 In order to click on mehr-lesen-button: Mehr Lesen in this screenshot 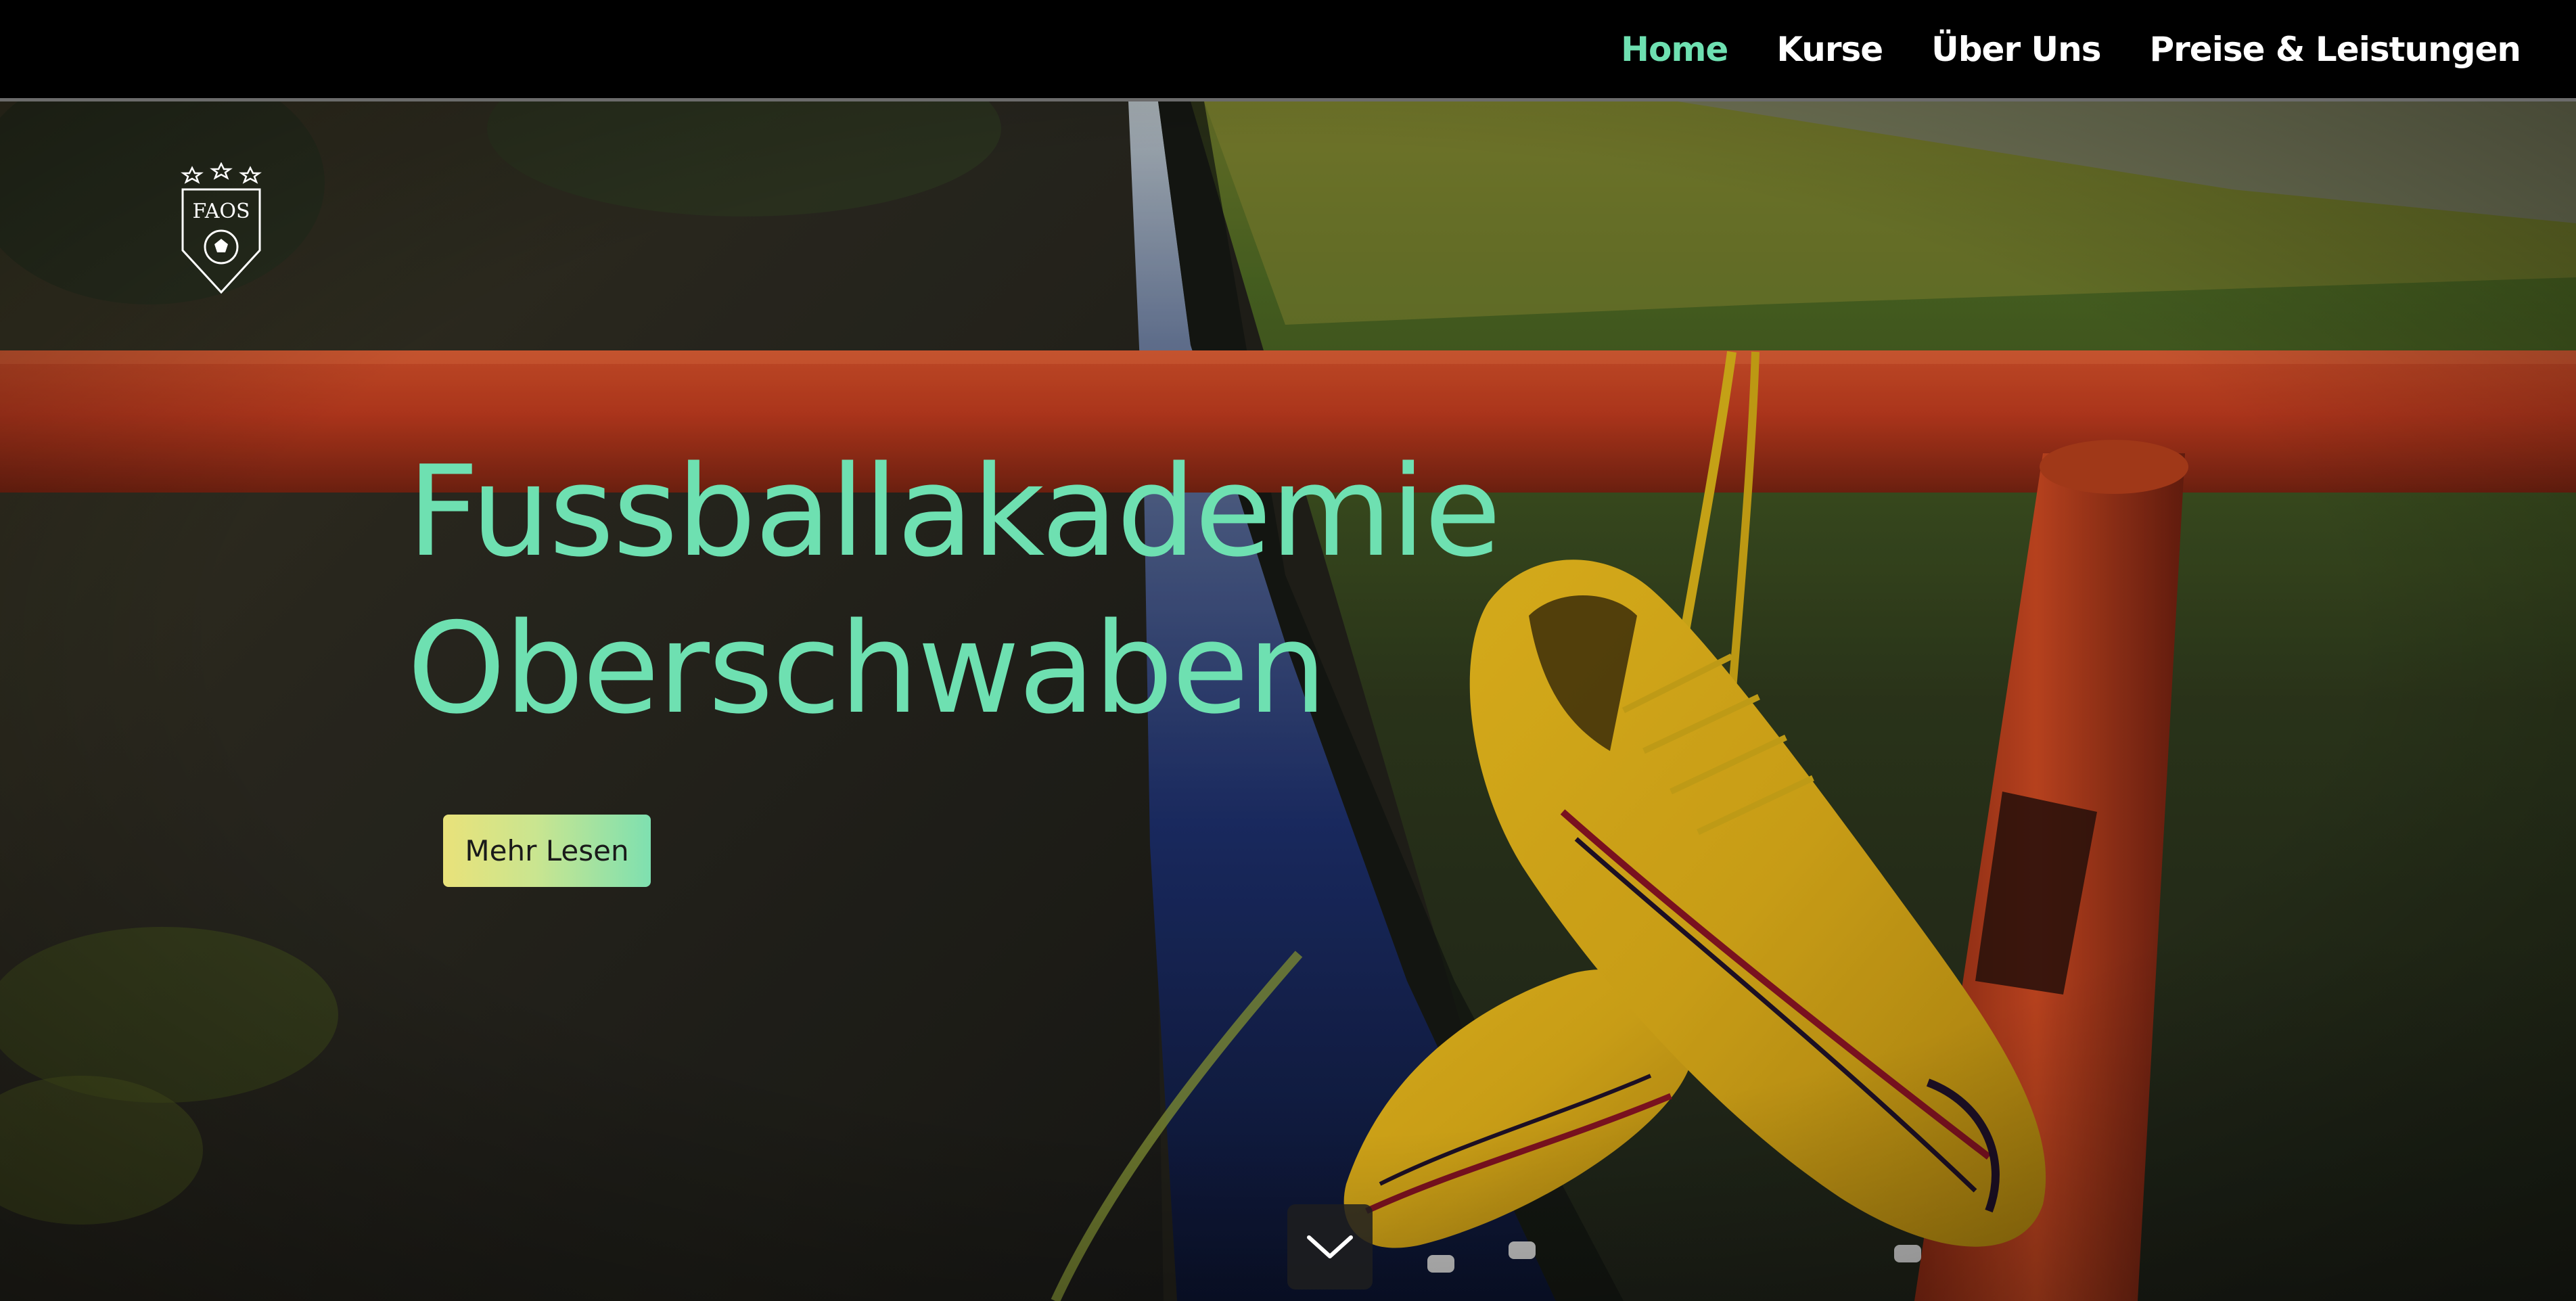, I will do `click(547, 851)`.